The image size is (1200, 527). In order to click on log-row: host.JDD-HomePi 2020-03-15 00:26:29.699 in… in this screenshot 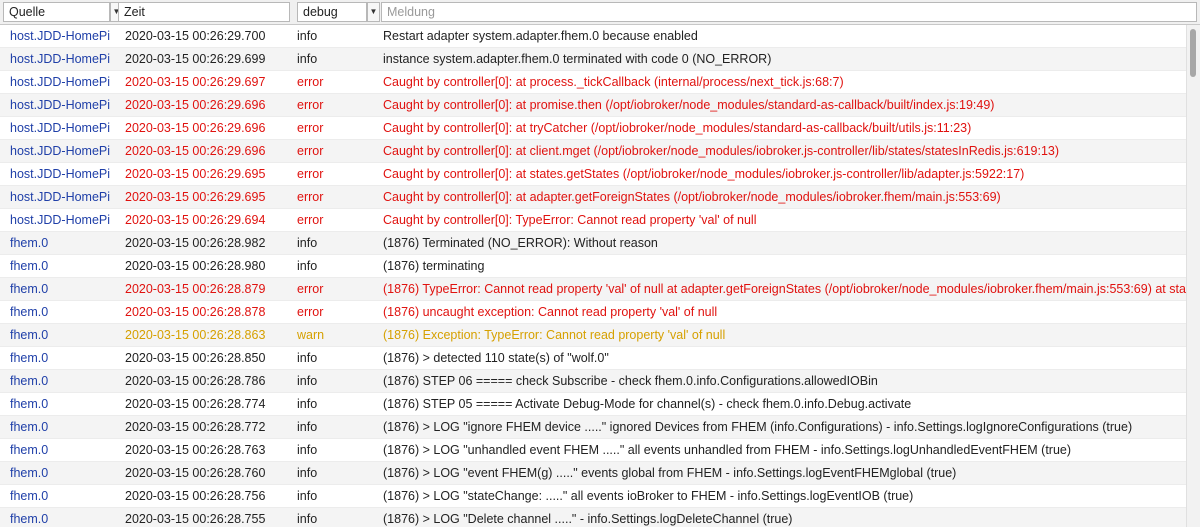, I will do `click(593, 59)`.